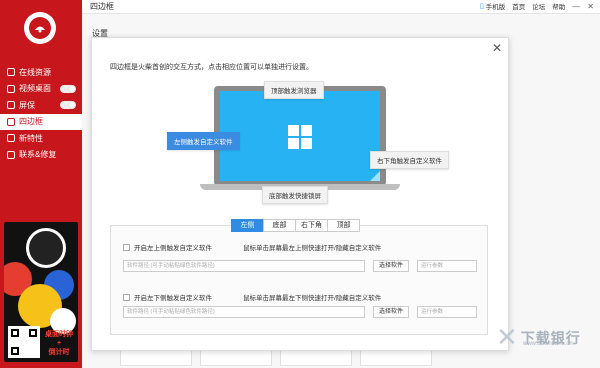  Describe the element at coordinates (576, 6) in the screenshot. I see `minimize-button: —` at that location.